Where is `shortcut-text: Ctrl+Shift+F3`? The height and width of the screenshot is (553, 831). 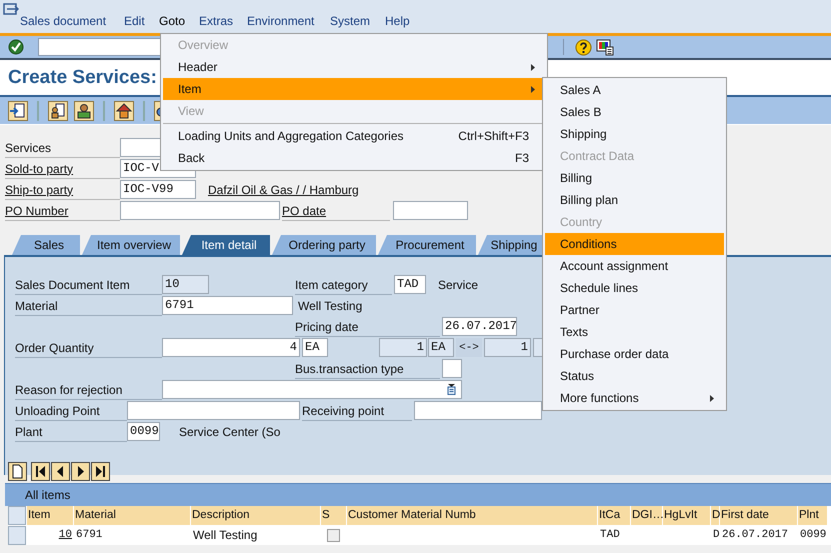
shortcut-text: Ctrl+Shift+F3 is located at coordinates (493, 136).